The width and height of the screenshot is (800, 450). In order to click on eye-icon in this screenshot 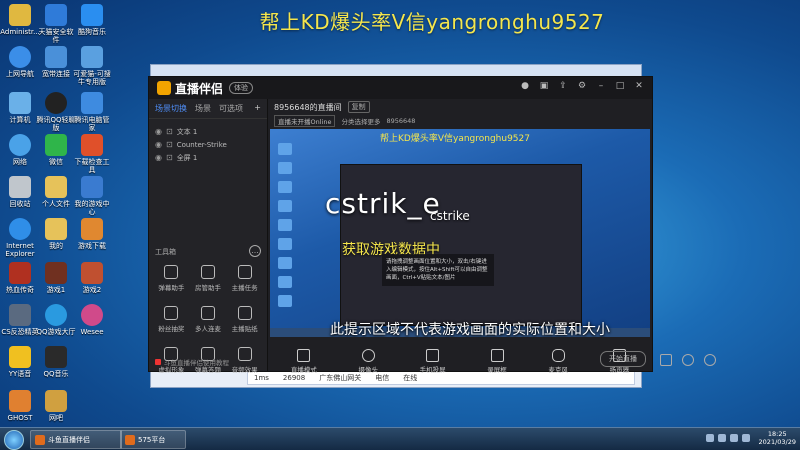, I will do `click(688, 360)`.